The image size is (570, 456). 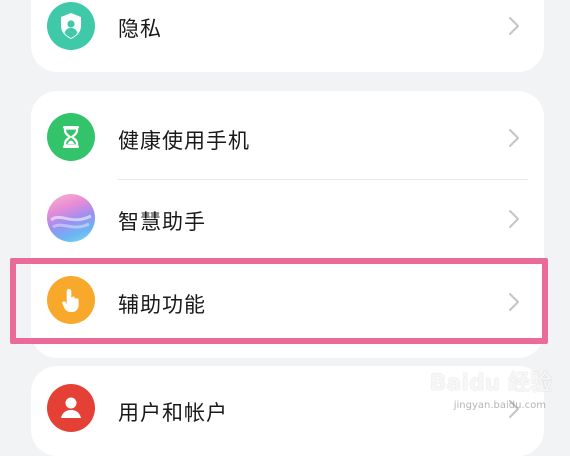 What do you see at coordinates (140, 29) in the screenshot?
I see `settings-label-privacy: 隐私` at bounding box center [140, 29].